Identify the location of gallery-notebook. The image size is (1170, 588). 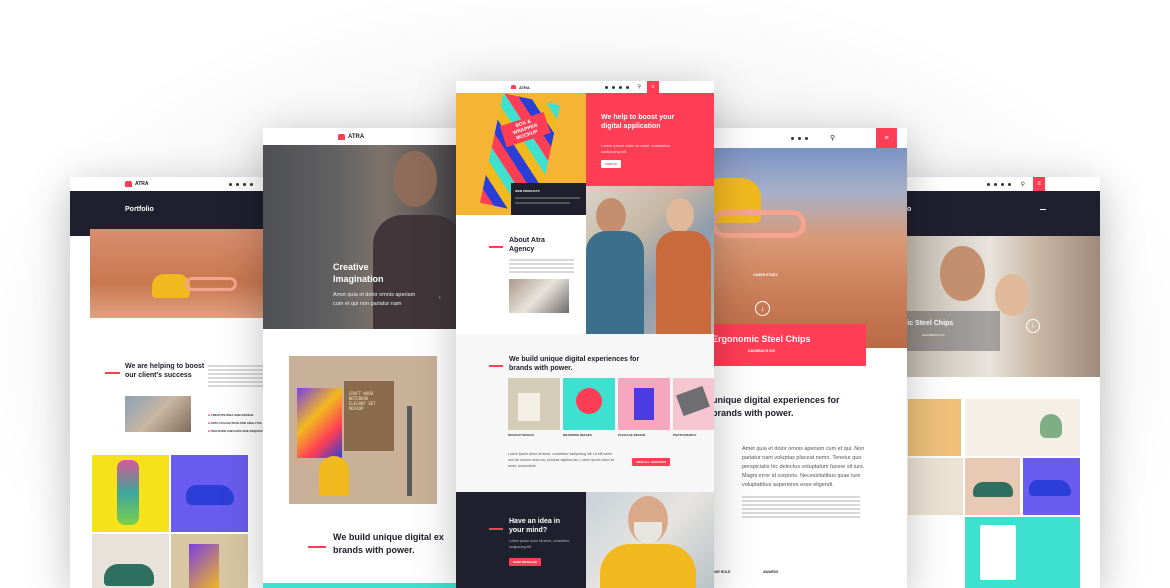
(1022, 552).